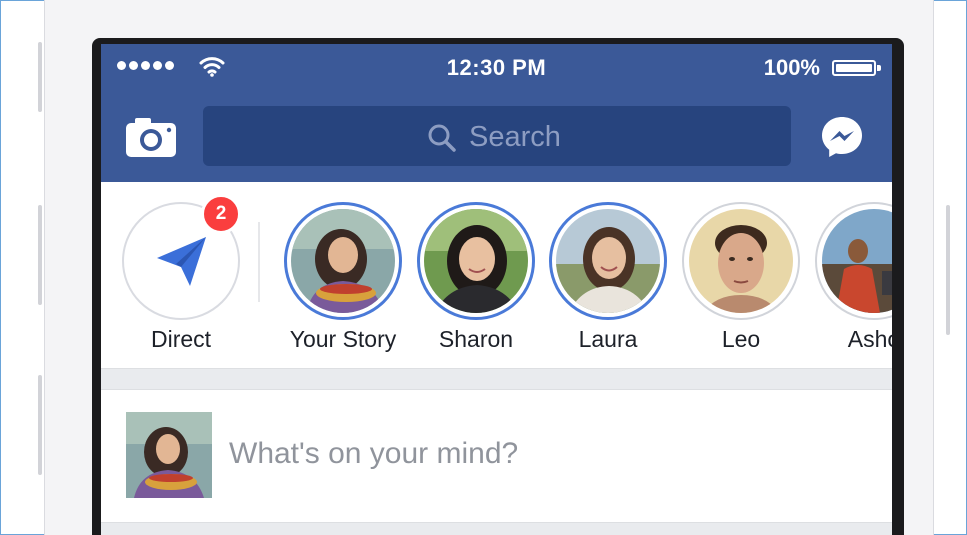  Describe the element at coordinates (373, 454) in the screenshot. I see `composer-placeholder: What's on your mind?` at that location.